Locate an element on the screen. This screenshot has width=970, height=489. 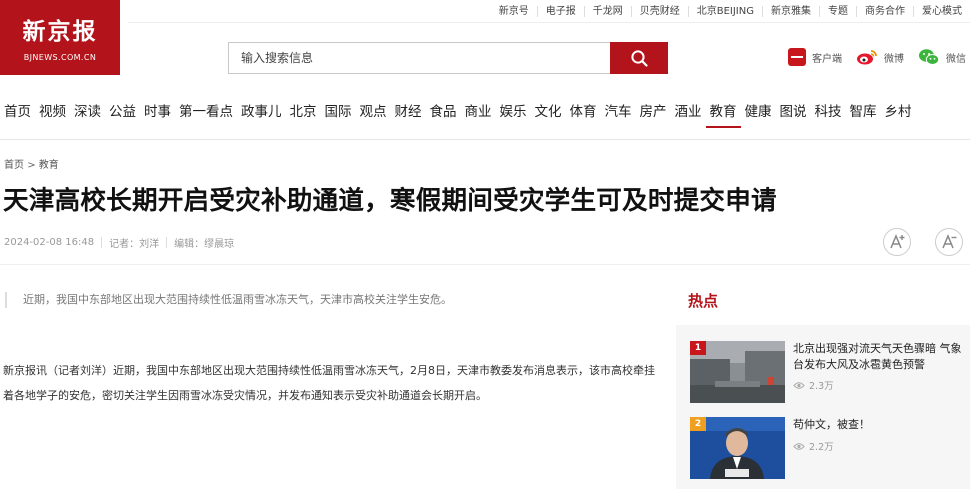
app-link-client: 客户端 is located at coordinates (815, 57).